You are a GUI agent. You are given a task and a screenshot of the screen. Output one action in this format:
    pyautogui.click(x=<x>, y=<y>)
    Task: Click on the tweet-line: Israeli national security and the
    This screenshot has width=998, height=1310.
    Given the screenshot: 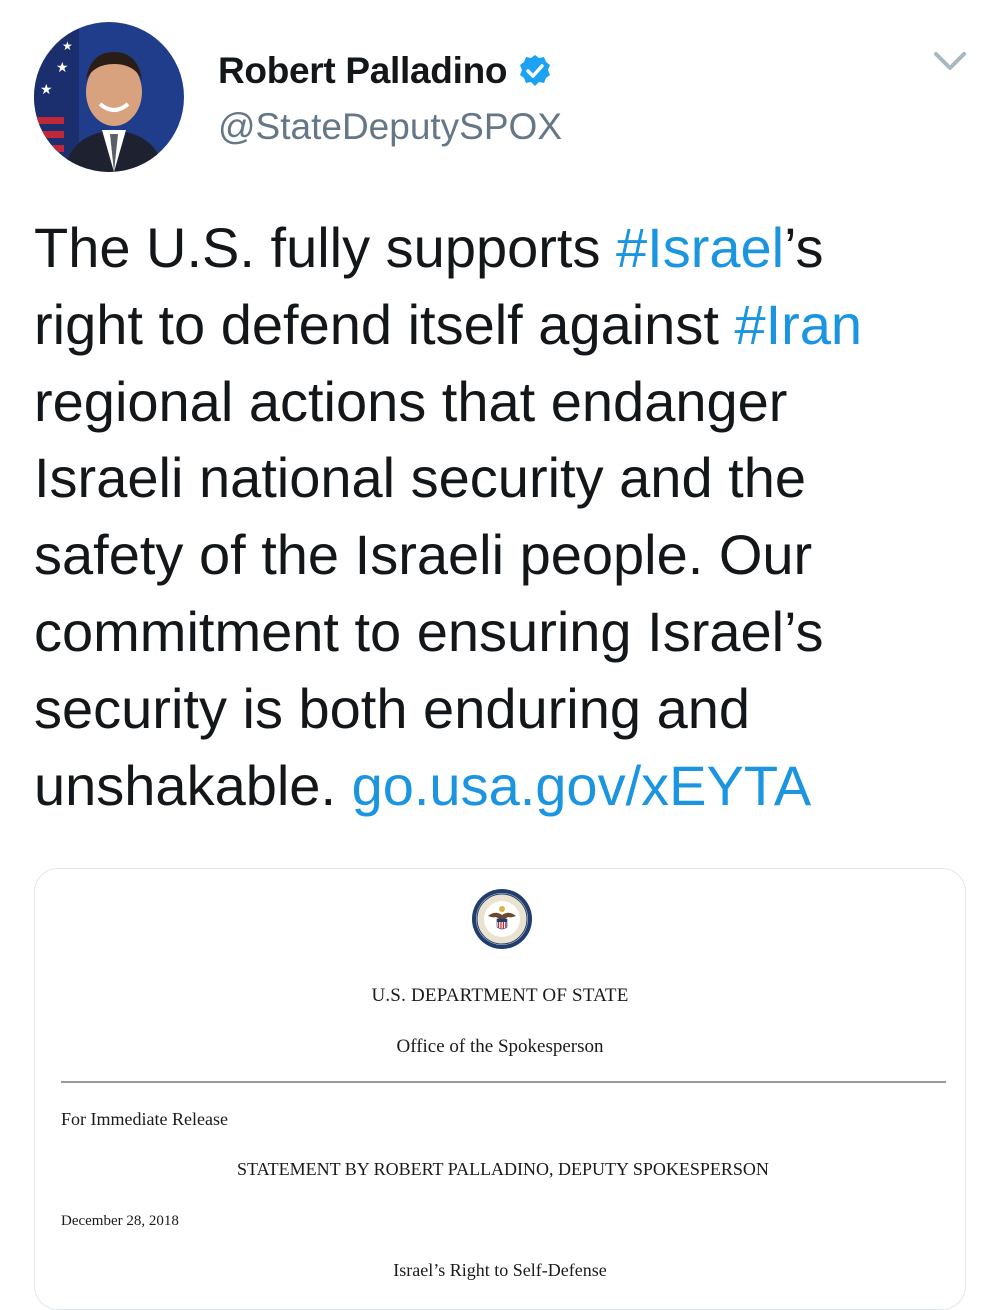 What is the action you would take?
    pyautogui.click(x=499, y=478)
    